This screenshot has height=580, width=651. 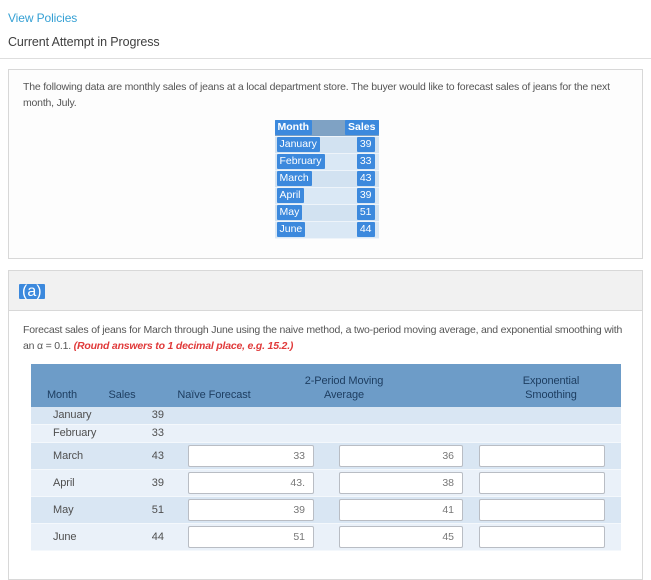 What do you see at coordinates (365, 229) in the screenshot?
I see `sales-value: 44` at bounding box center [365, 229].